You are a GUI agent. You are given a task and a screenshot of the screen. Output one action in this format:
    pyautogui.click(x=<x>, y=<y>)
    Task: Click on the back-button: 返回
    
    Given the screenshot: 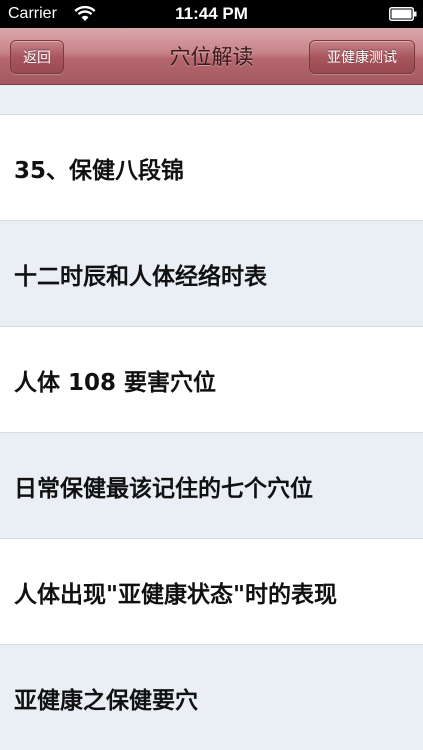 What is the action you would take?
    pyautogui.click(x=37, y=57)
    